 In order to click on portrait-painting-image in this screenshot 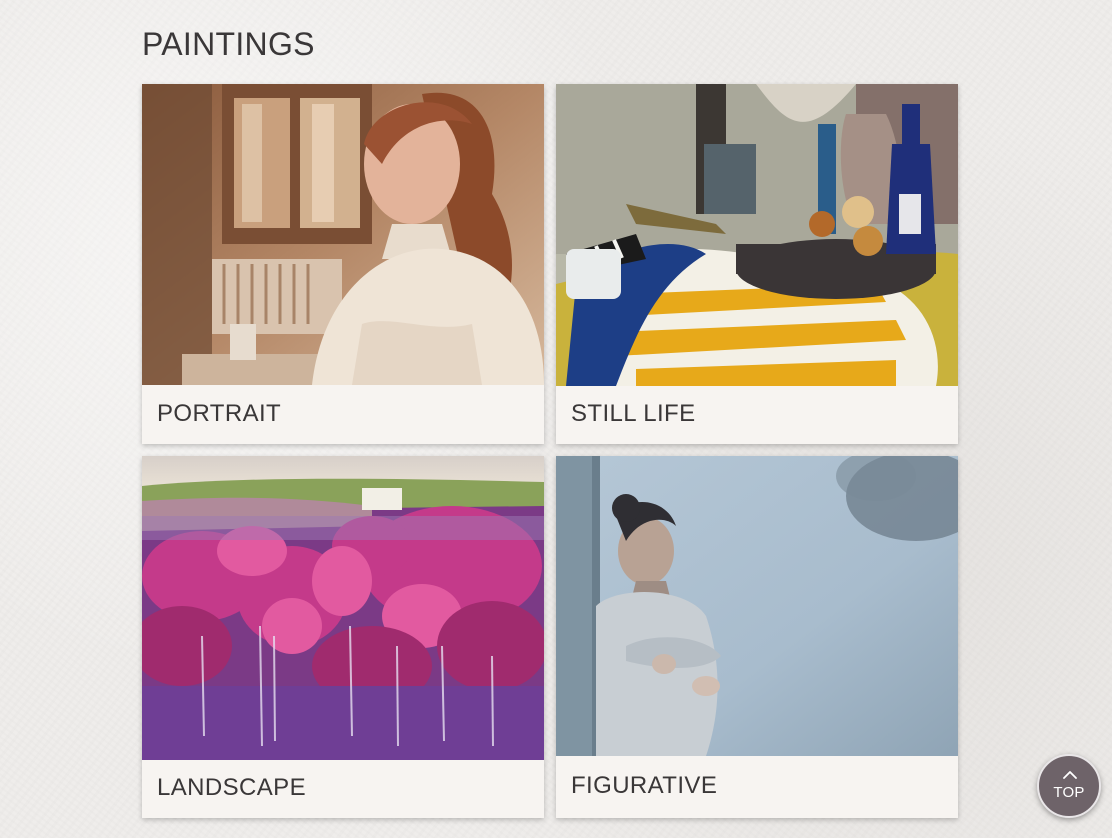, I will do `click(343, 234)`.